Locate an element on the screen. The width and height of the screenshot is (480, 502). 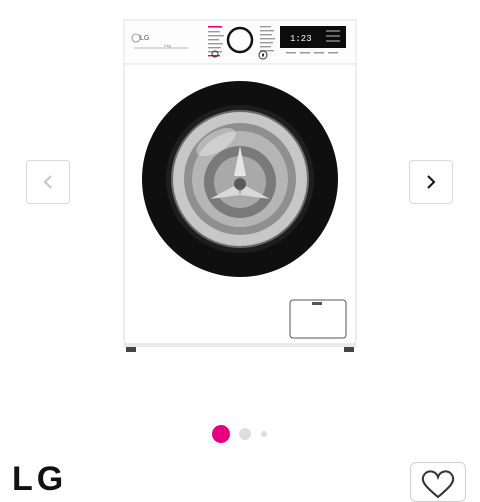
previous-image-button is located at coordinates (48, 182).